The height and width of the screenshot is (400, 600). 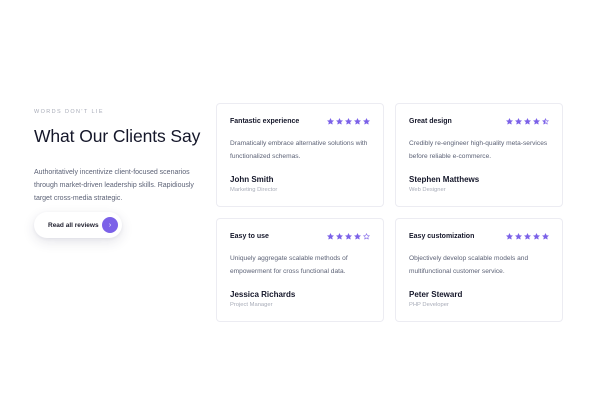 I want to click on chevron-right-icon: ›, so click(x=110, y=225).